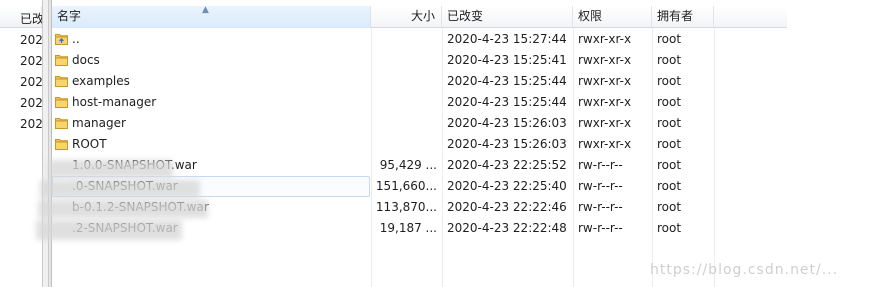  Describe the element at coordinates (507, 165) in the screenshot. I see `file-modified: 2020-4-23 22:25:52` at that location.